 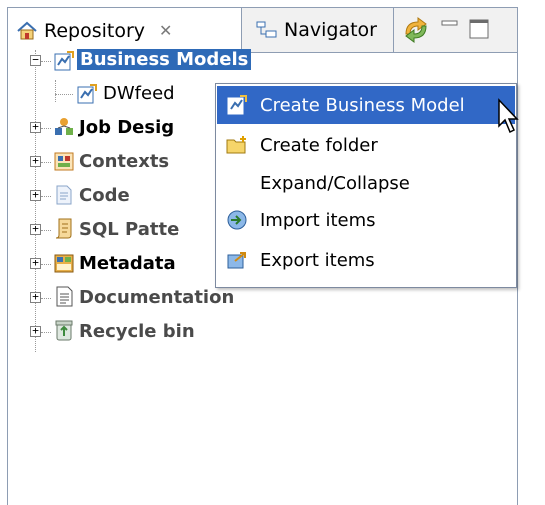 What do you see at coordinates (236, 145) in the screenshot?
I see `folder-new-icon` at bounding box center [236, 145].